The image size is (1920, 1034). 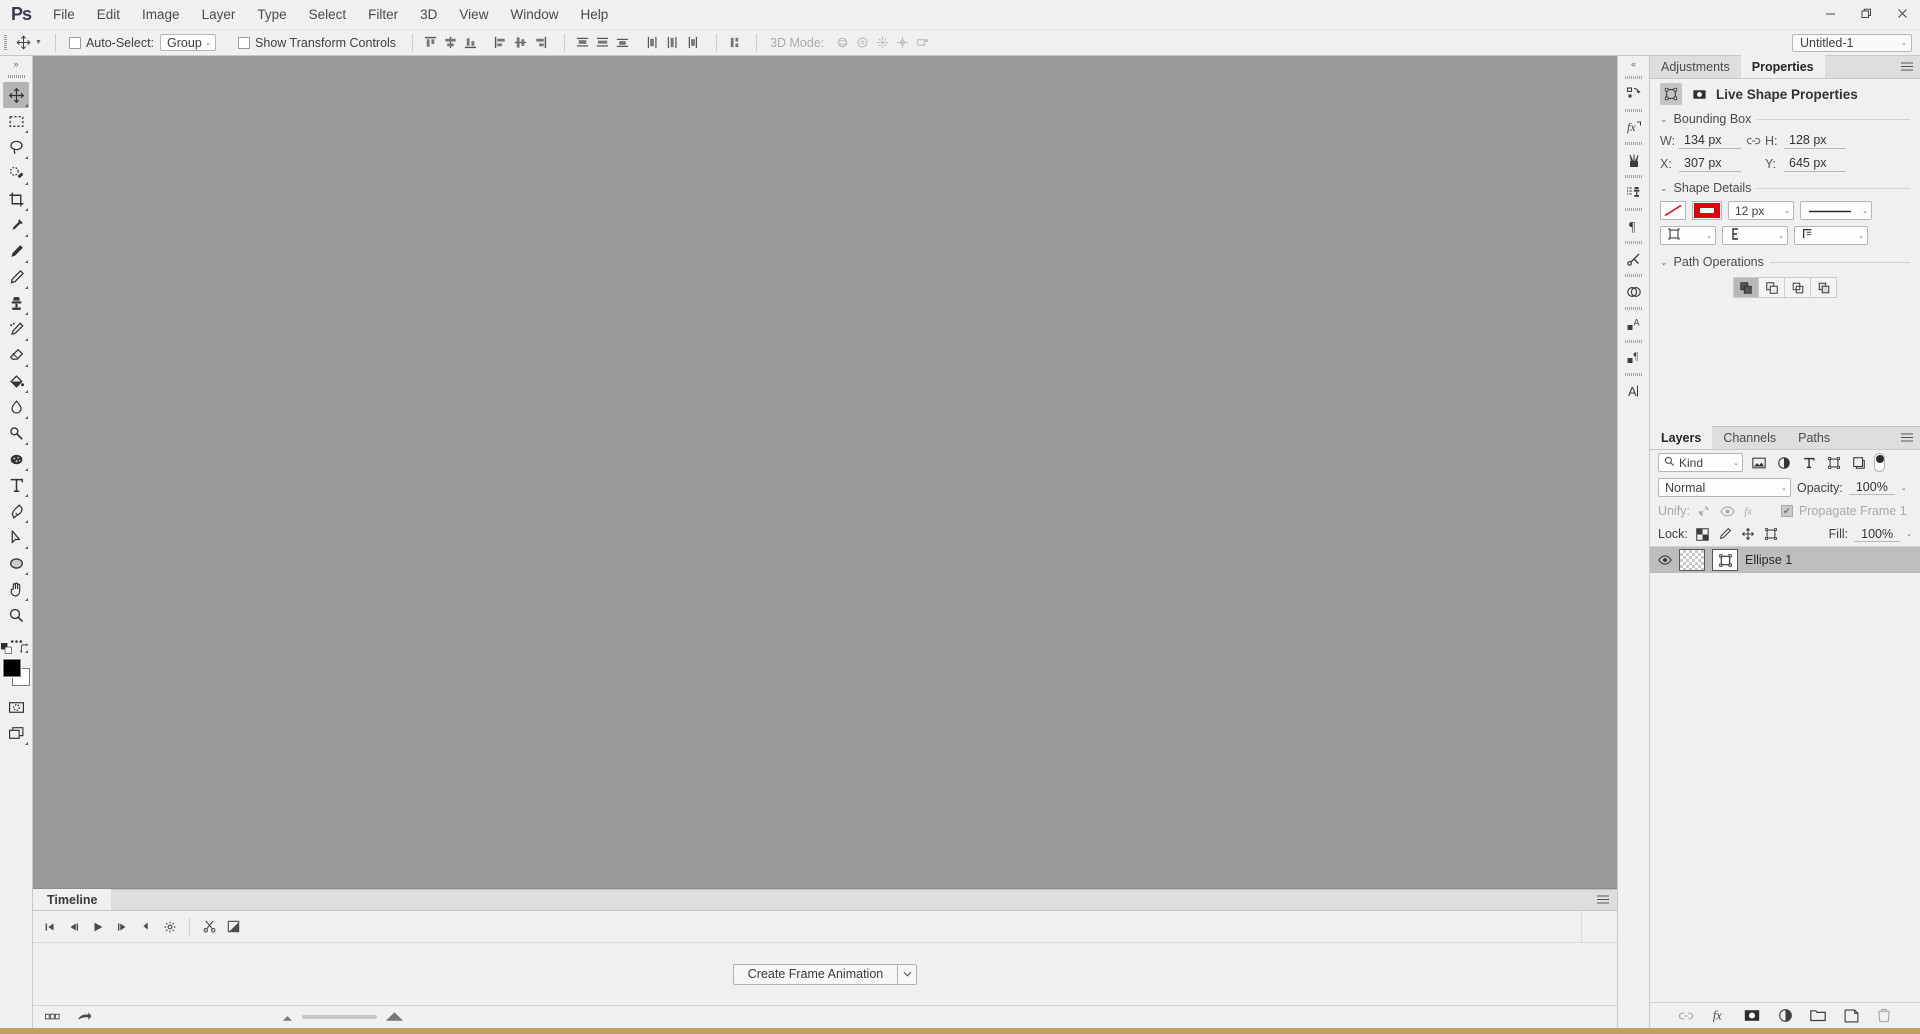 What do you see at coordinates (271, 15) in the screenshot?
I see `menu-type: Type` at bounding box center [271, 15].